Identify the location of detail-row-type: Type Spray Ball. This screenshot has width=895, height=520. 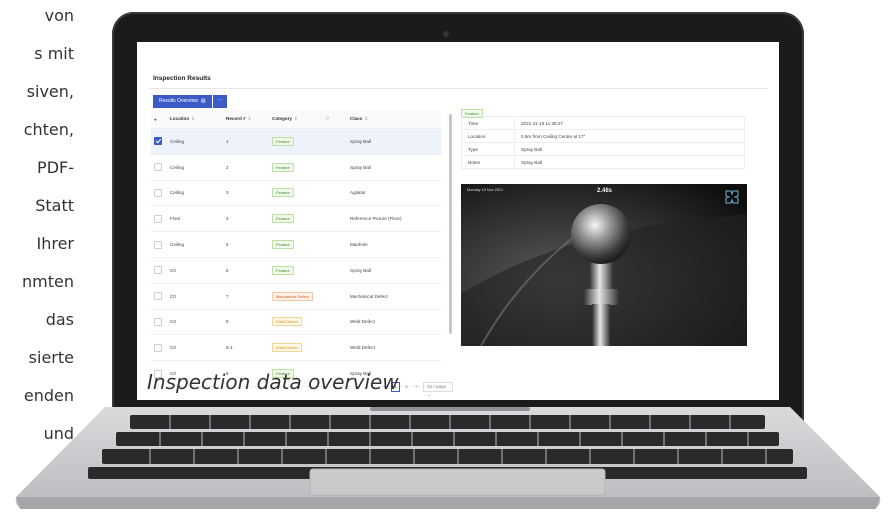
(603, 149).